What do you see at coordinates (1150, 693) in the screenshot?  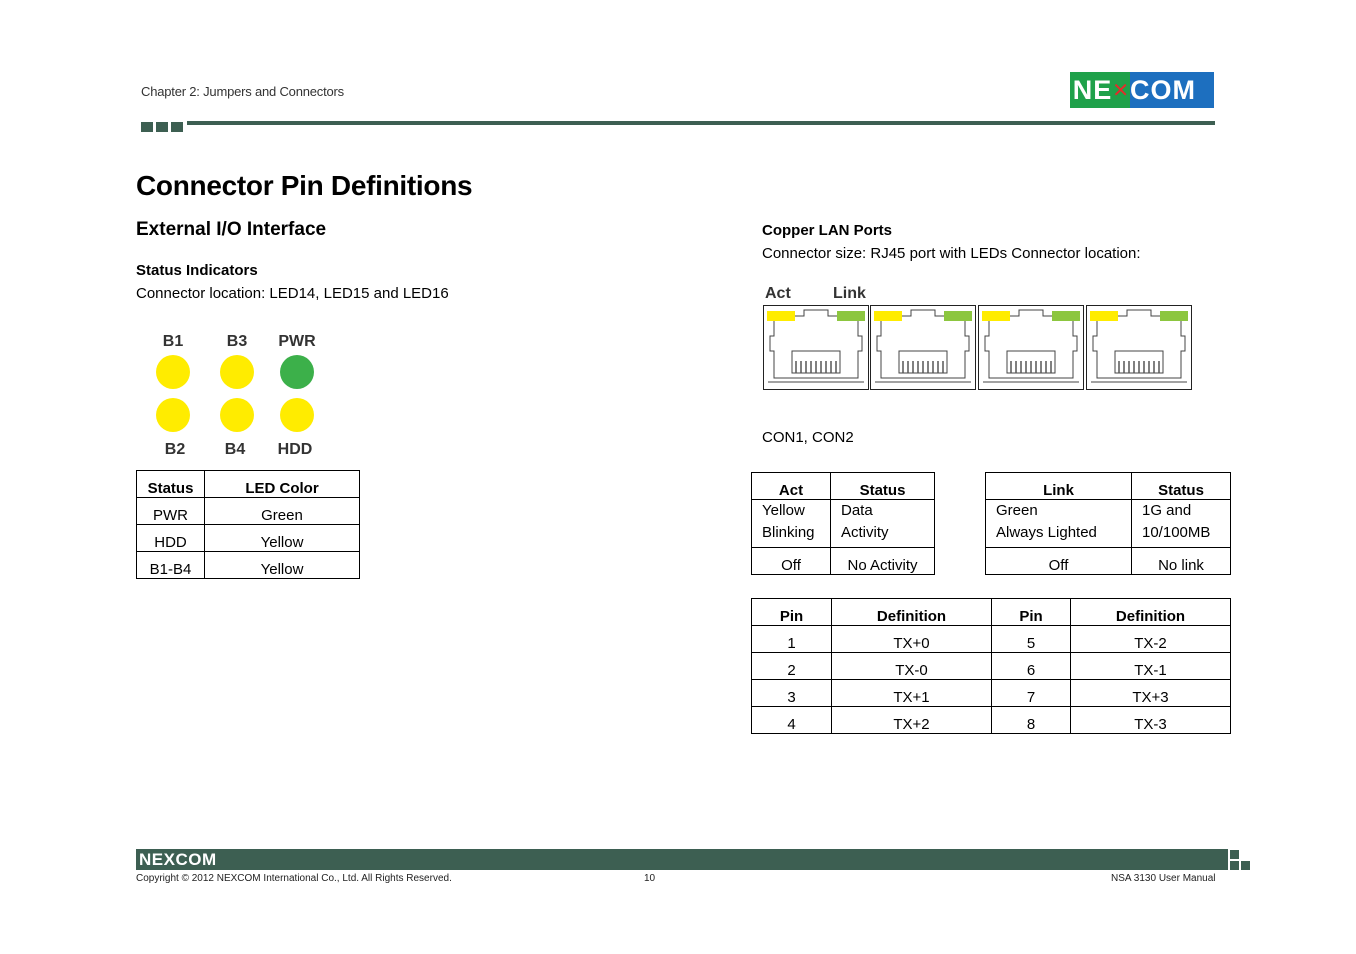 I see `table-cell: TX+3` at bounding box center [1150, 693].